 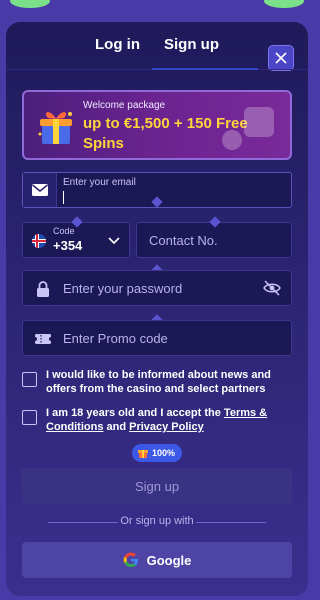 I want to click on chevron-down-icon, so click(x=114, y=241).